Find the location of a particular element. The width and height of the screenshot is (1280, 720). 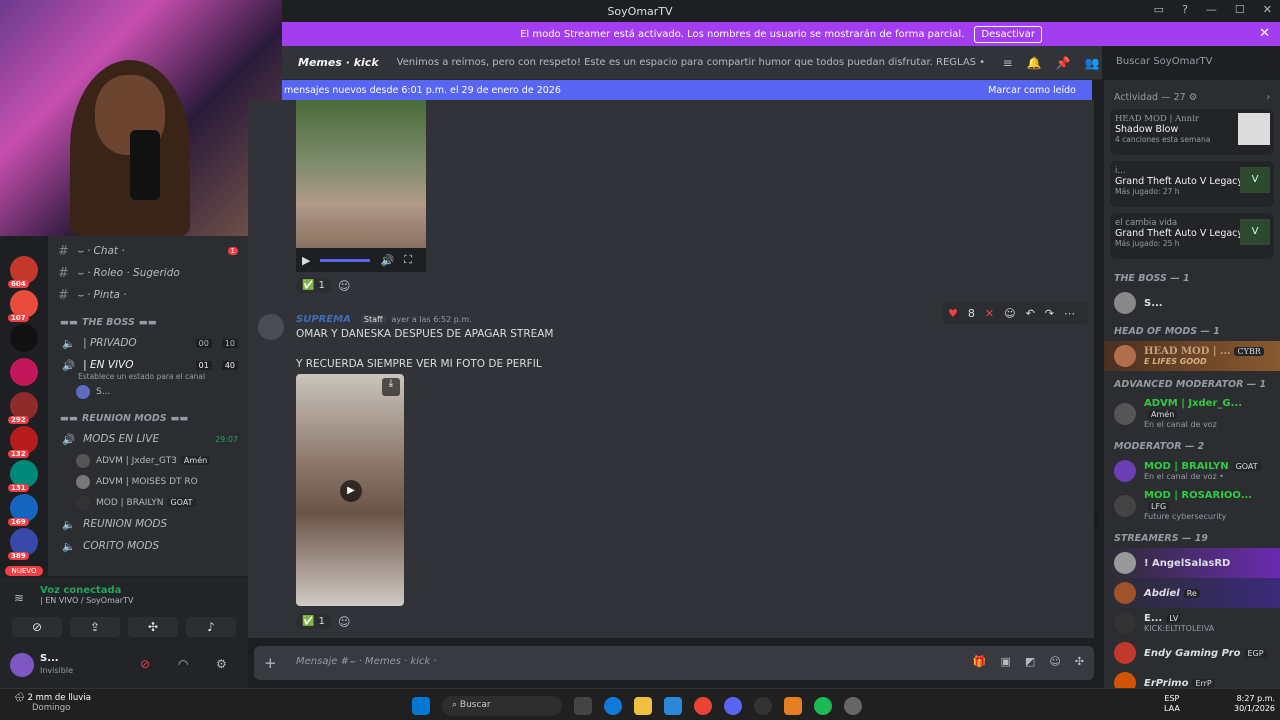

channel-status: Establece un estado para el canal is located at coordinates (148, 376).